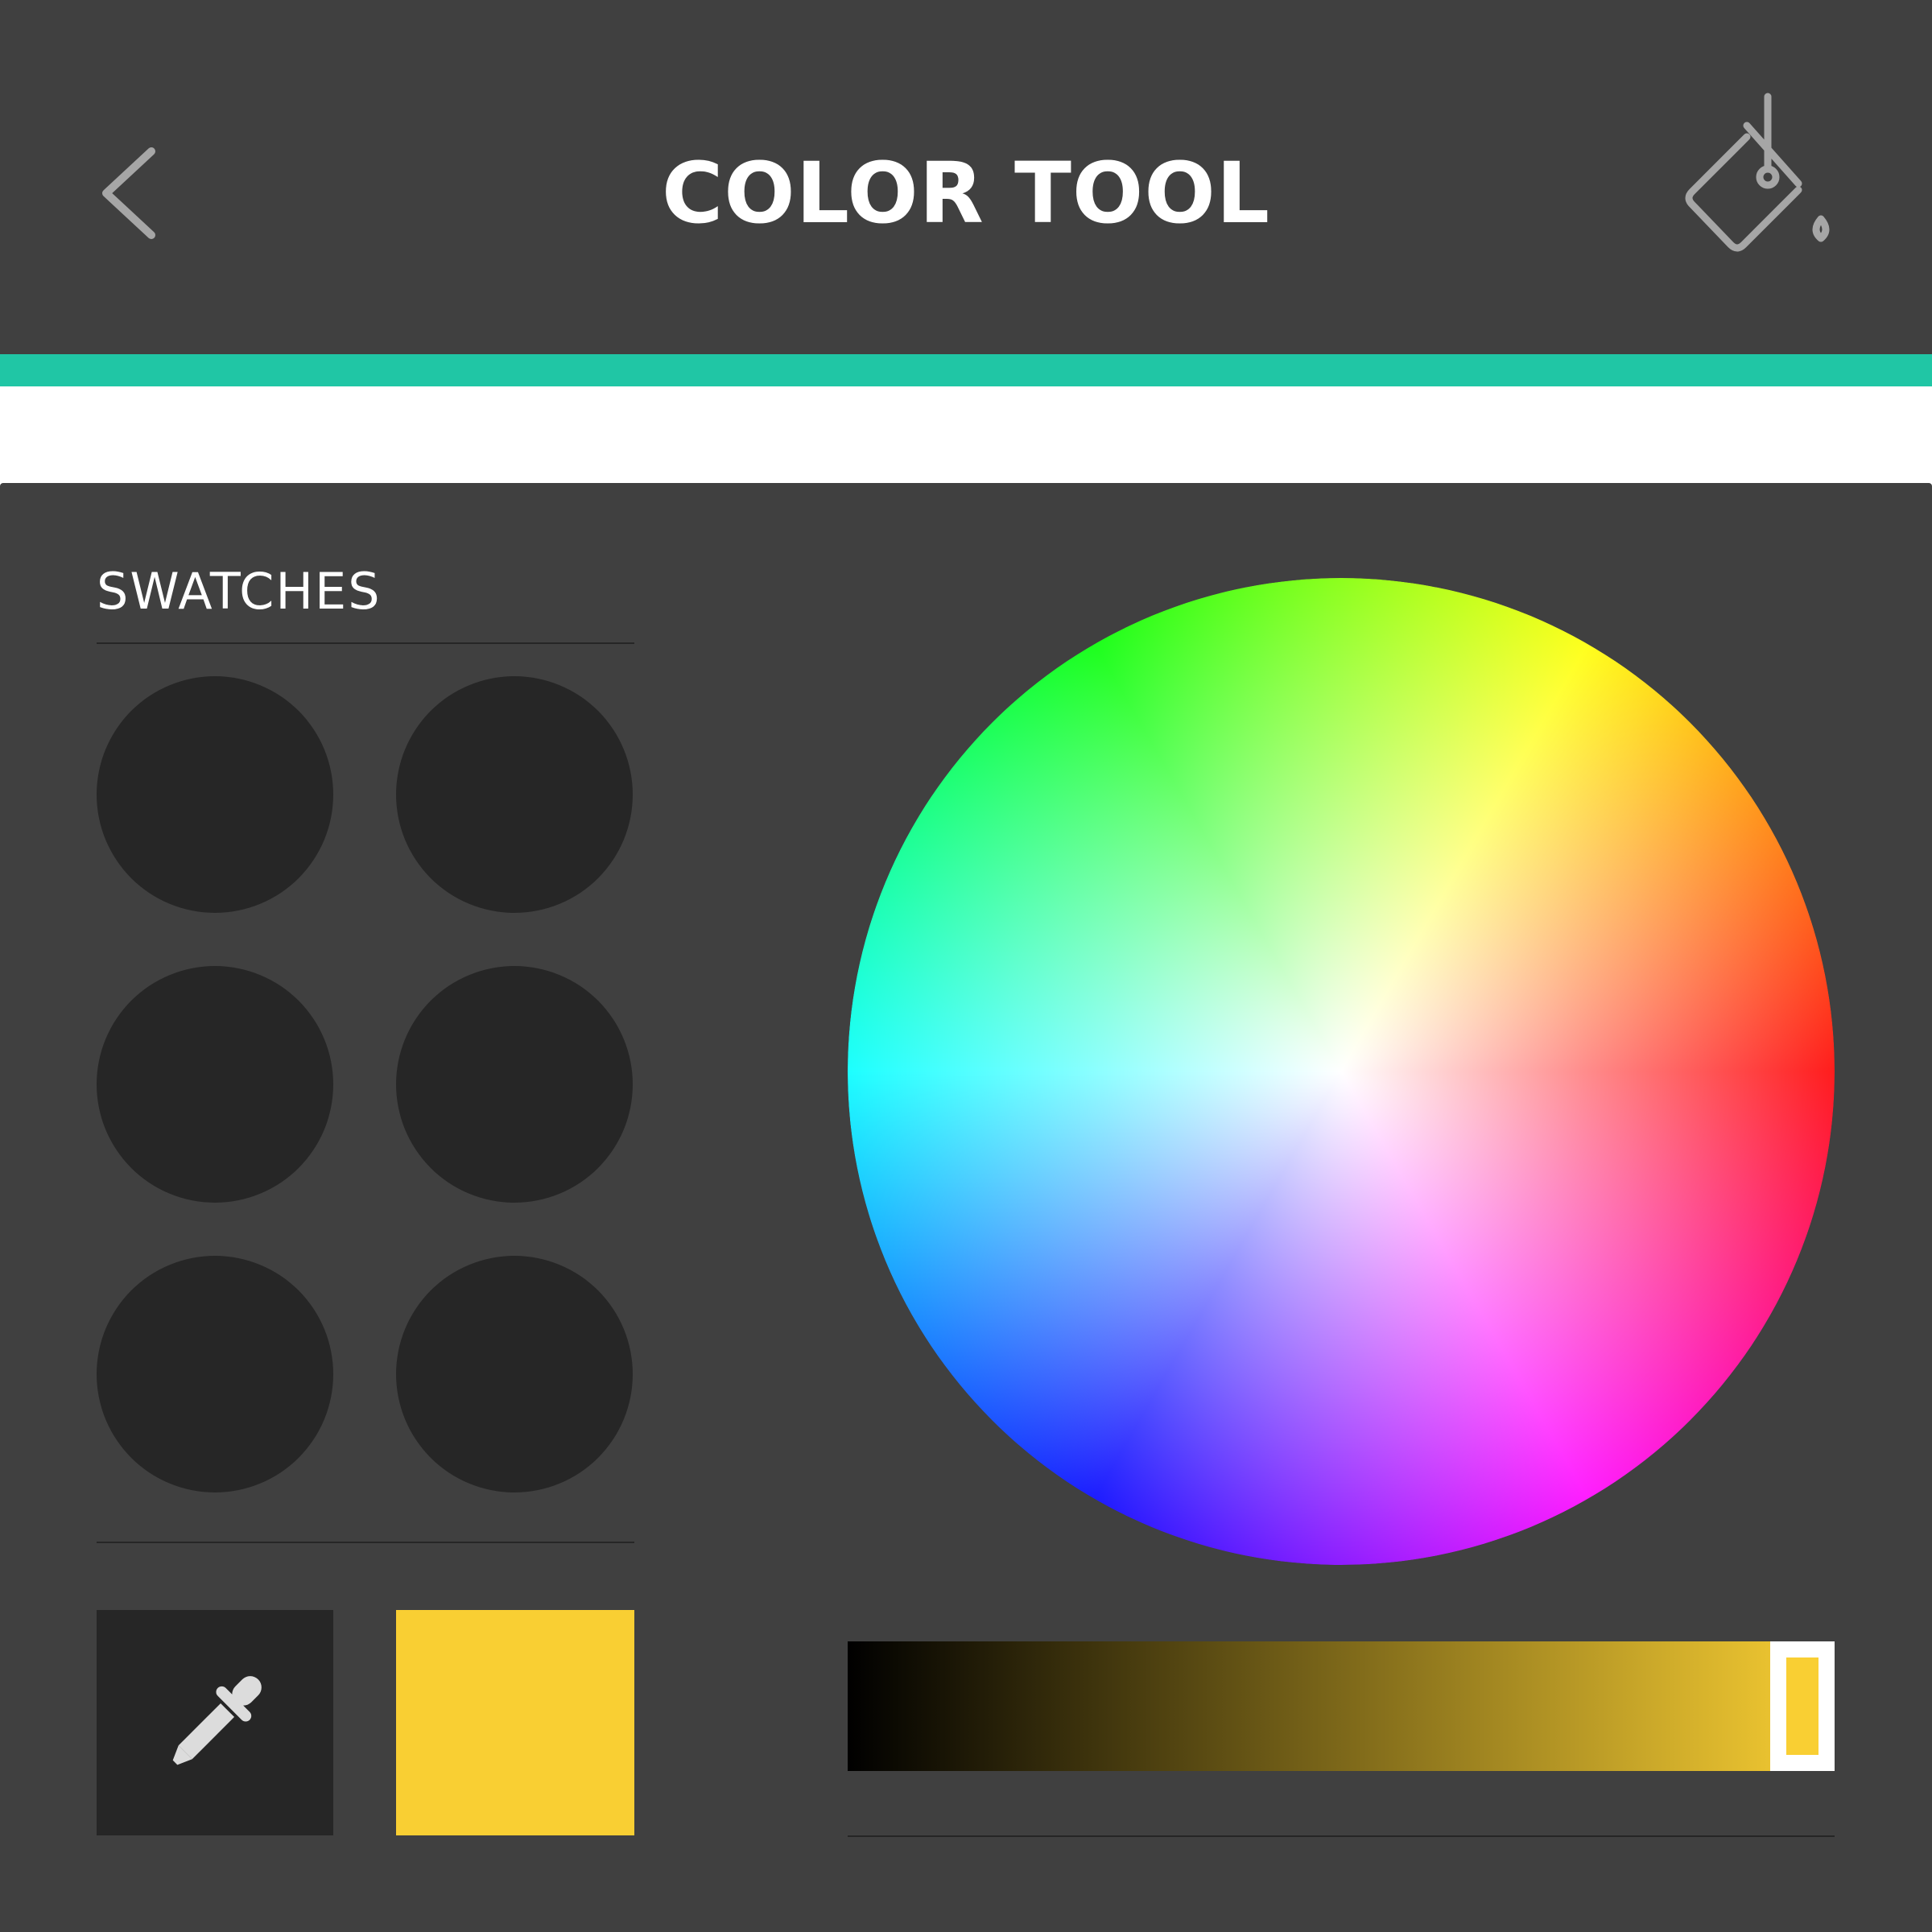  Describe the element at coordinates (239, 591) in the screenshot. I see `swatches-label: SWATCHES` at that location.